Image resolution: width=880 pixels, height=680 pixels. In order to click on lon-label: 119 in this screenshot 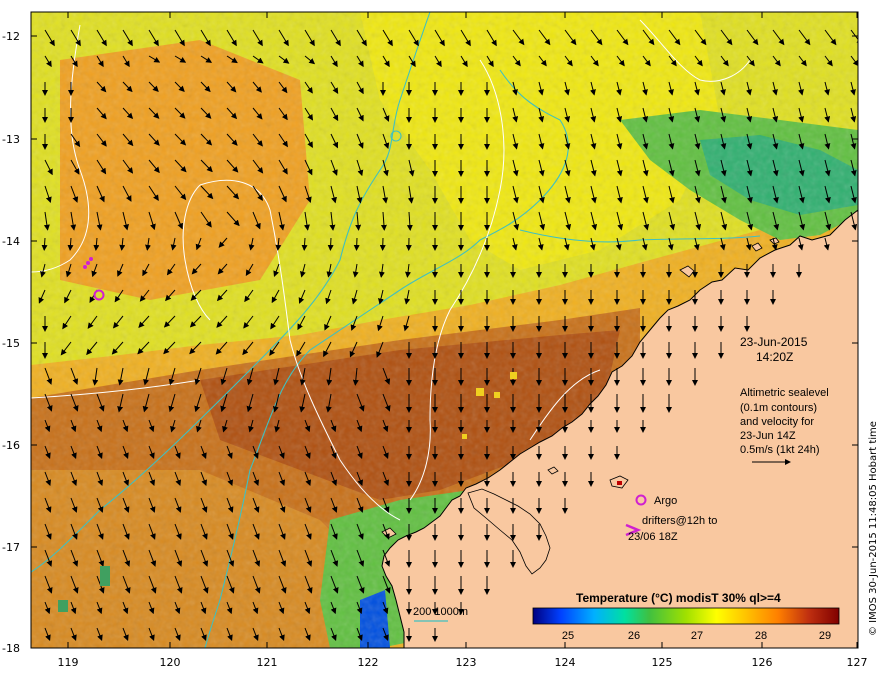, I will do `click(68, 662)`.